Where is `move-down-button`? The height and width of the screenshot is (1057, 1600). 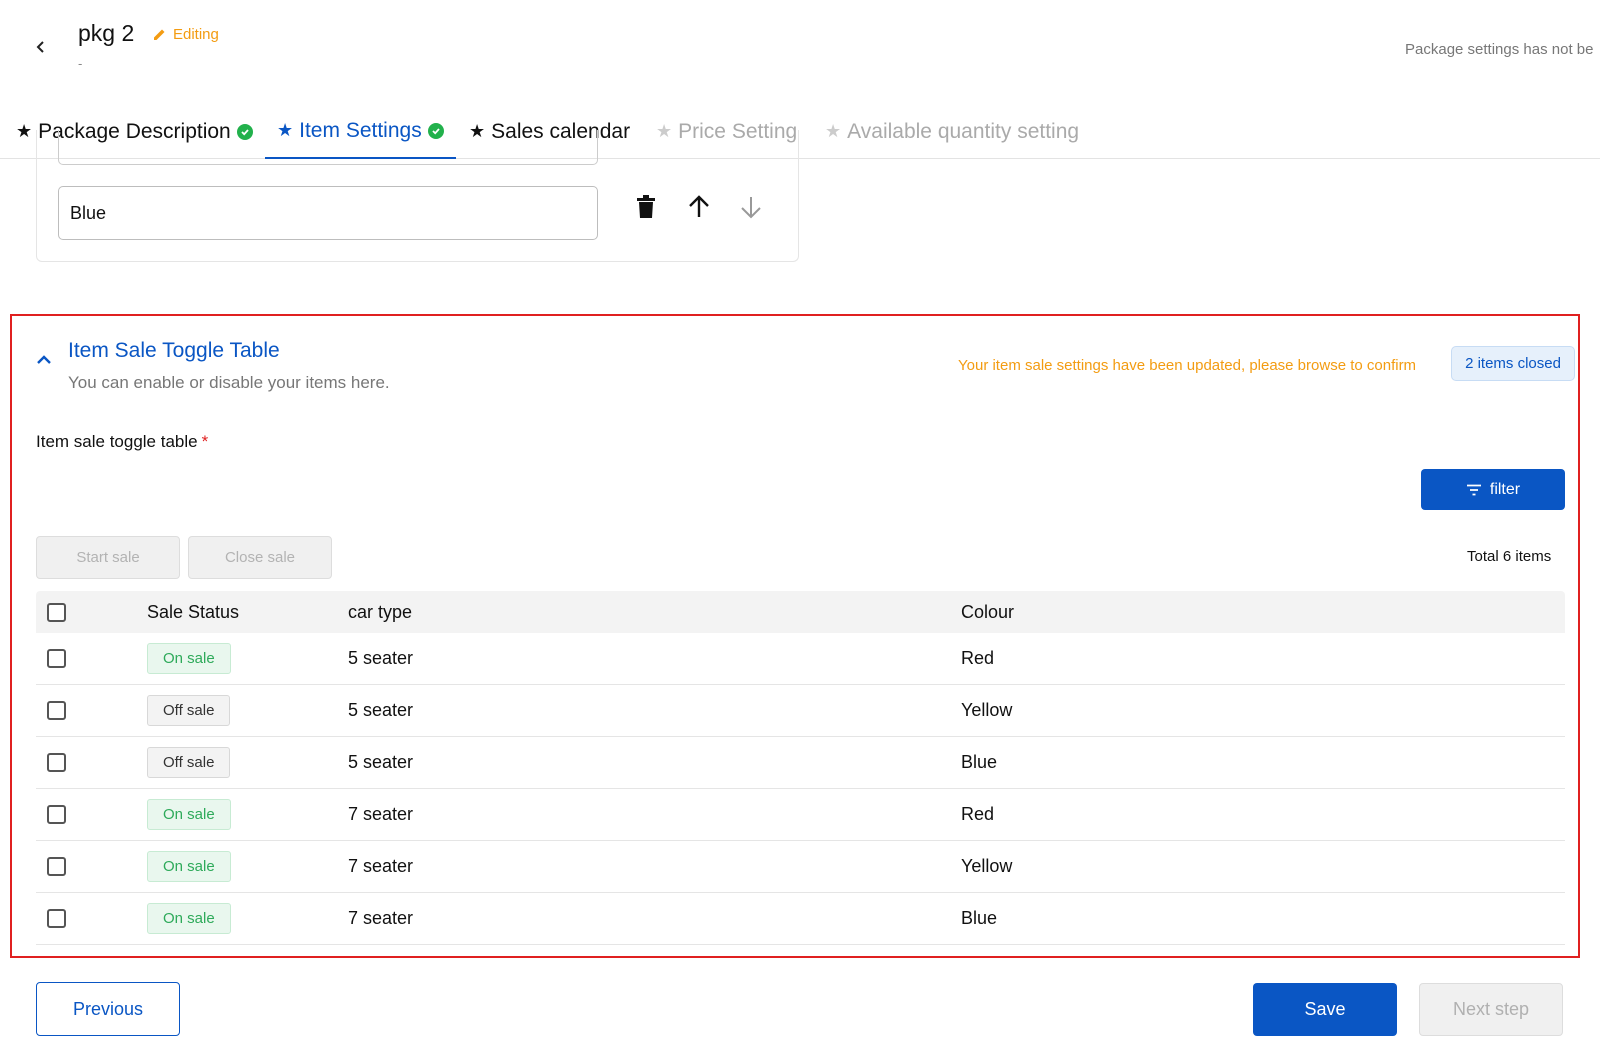 move-down-button is located at coordinates (751, 207).